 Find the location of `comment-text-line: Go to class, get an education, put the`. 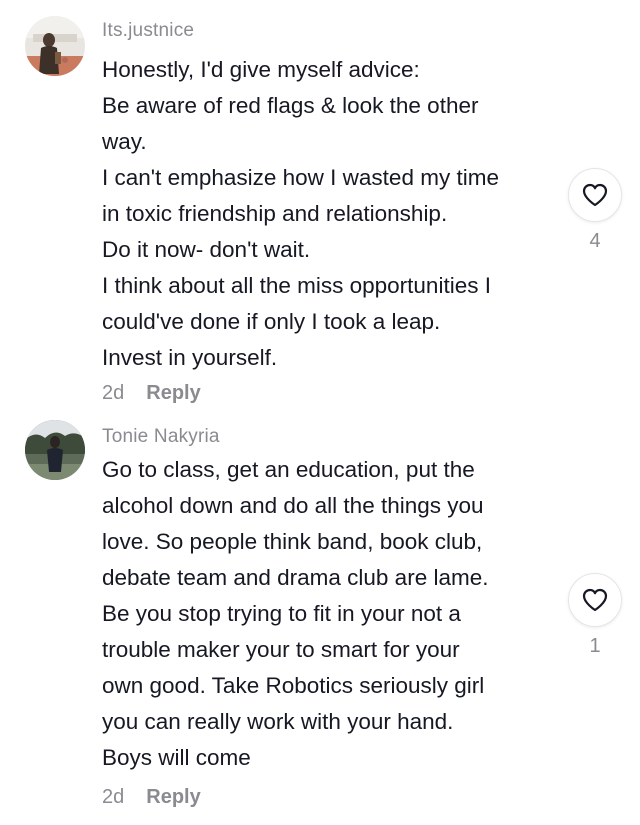

comment-text-line: Go to class, get an education, put the is located at coordinates (288, 469).